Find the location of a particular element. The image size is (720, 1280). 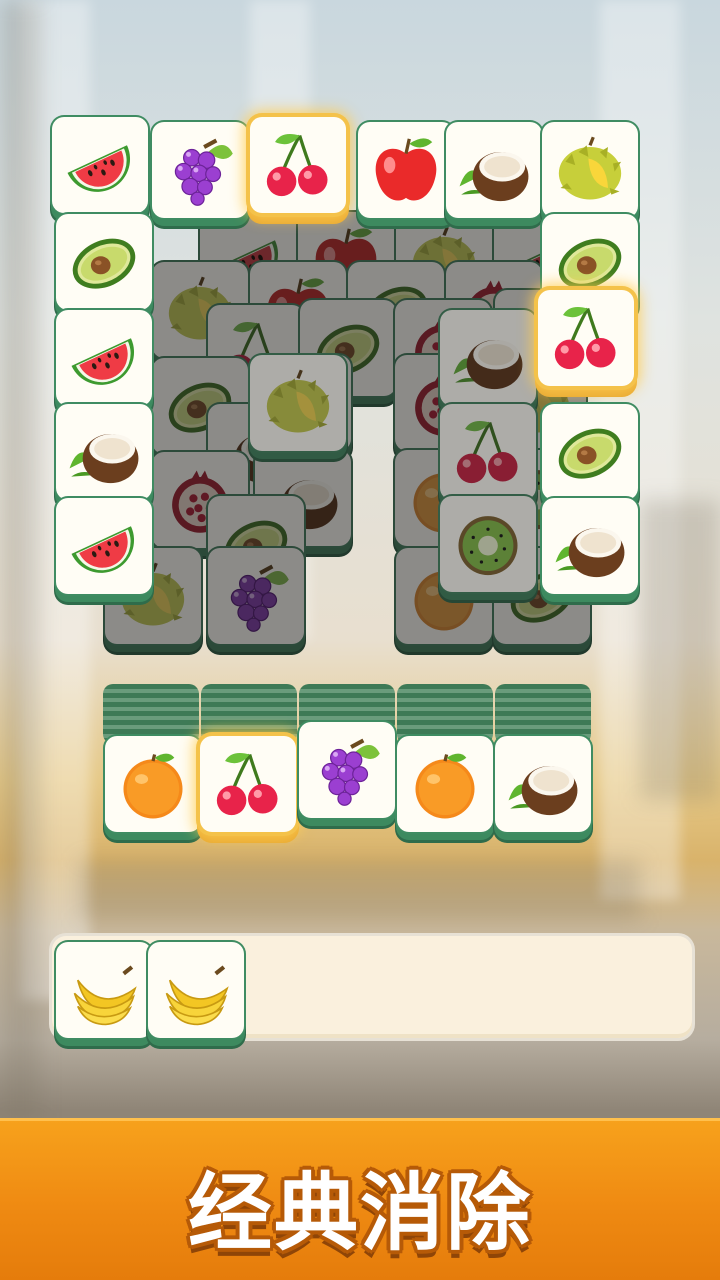

tile-top-3-selected is located at coordinates (298, 165).